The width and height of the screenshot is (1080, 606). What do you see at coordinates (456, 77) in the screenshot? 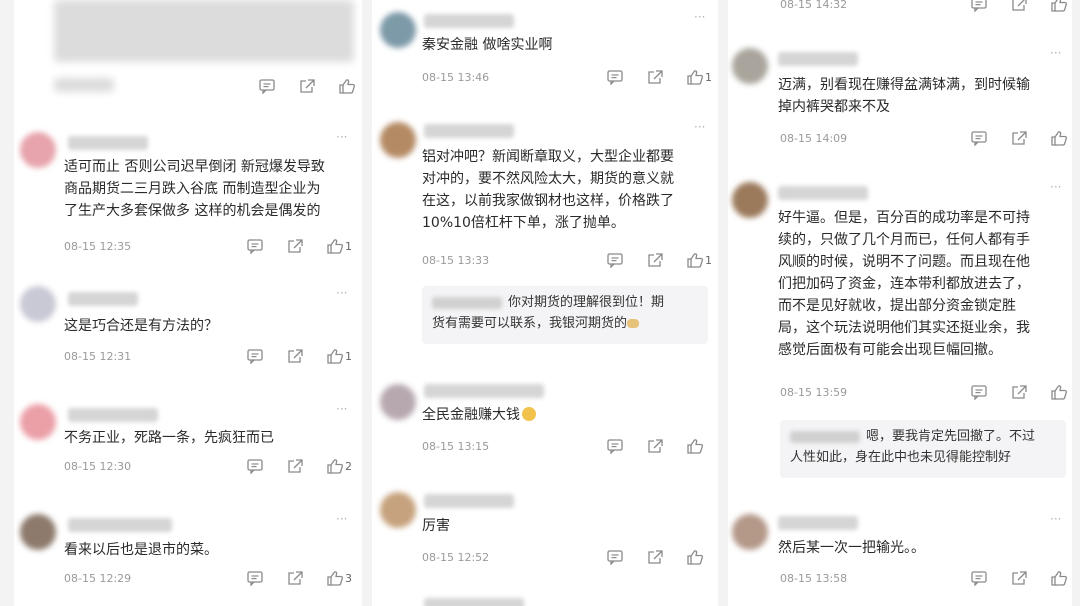
I see `timestamp: 08-15 13:46` at bounding box center [456, 77].